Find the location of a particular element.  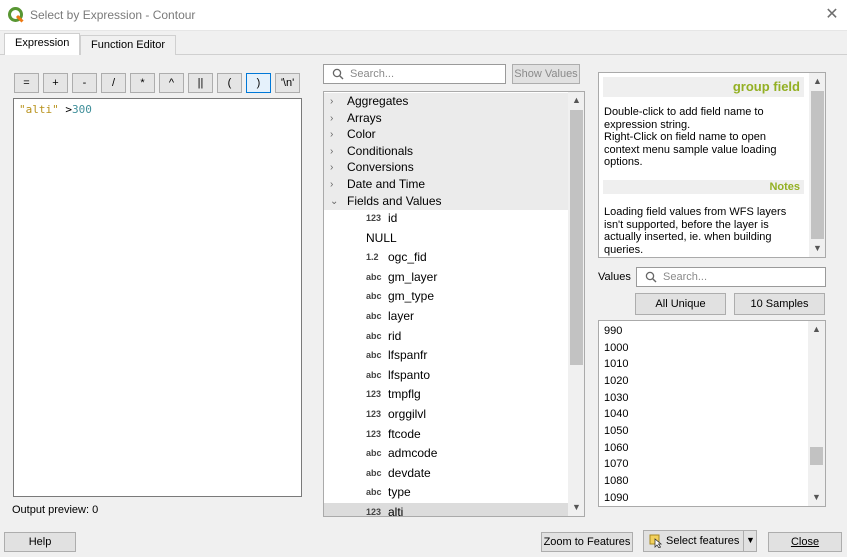

operator-newline-button: '\n' is located at coordinates (287, 83).